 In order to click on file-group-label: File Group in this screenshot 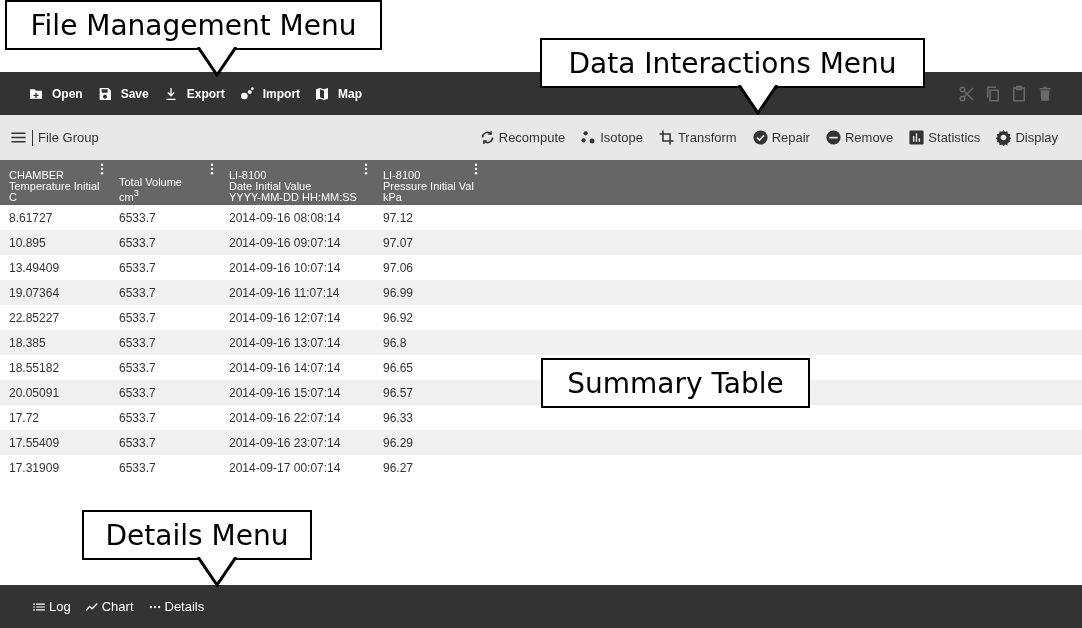, I will do `click(68, 137)`.